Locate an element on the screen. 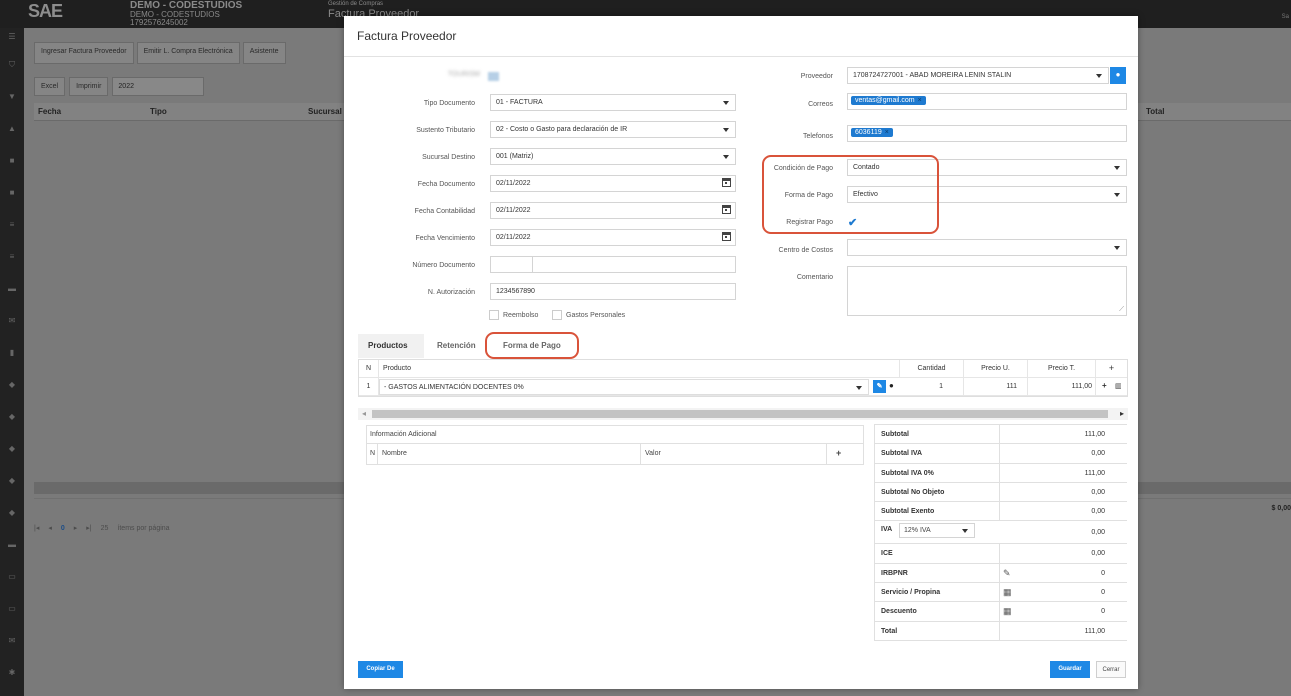  col-n: N is located at coordinates (369, 369).